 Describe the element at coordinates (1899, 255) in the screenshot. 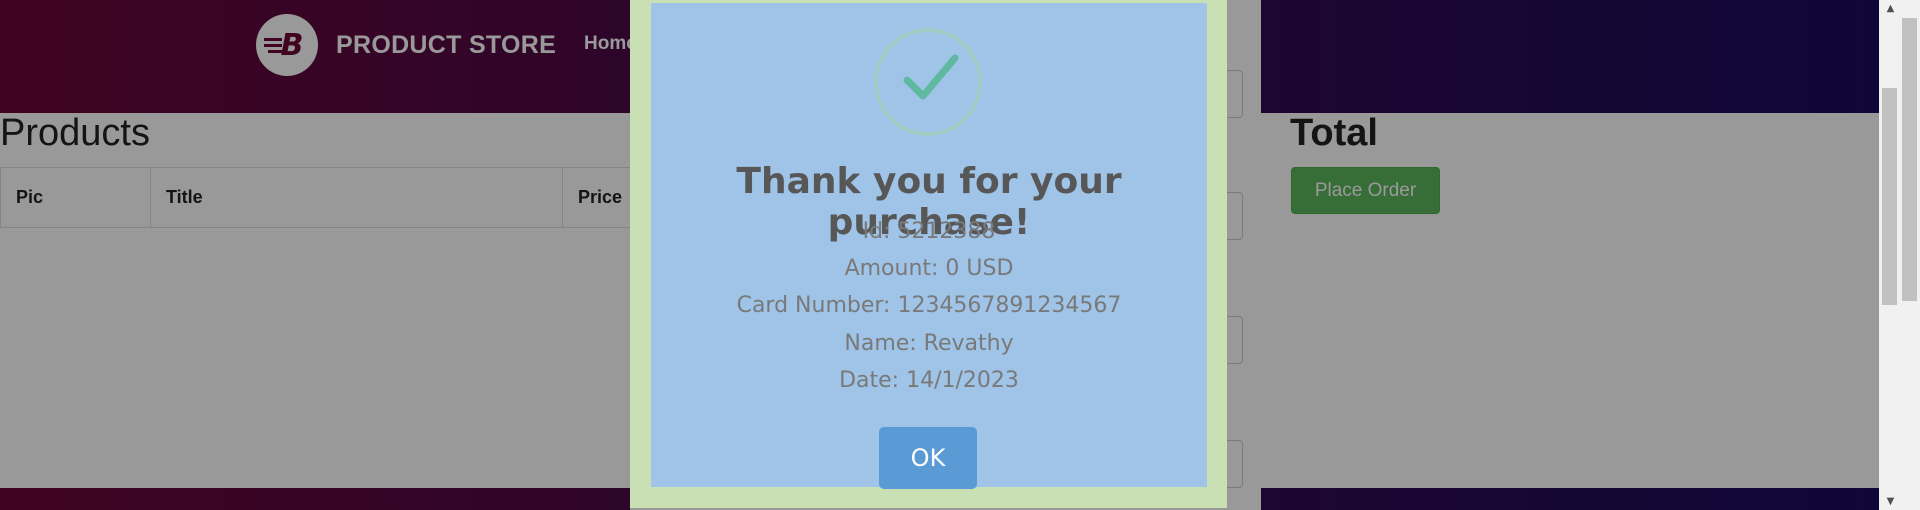

I see `scrollbar: ▲ ▼` at that location.